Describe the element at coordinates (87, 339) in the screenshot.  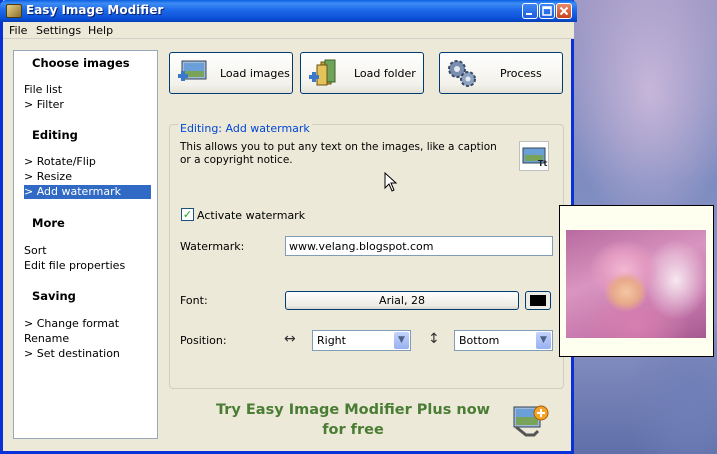
I see `sidebar-item-rename: Rename` at that location.